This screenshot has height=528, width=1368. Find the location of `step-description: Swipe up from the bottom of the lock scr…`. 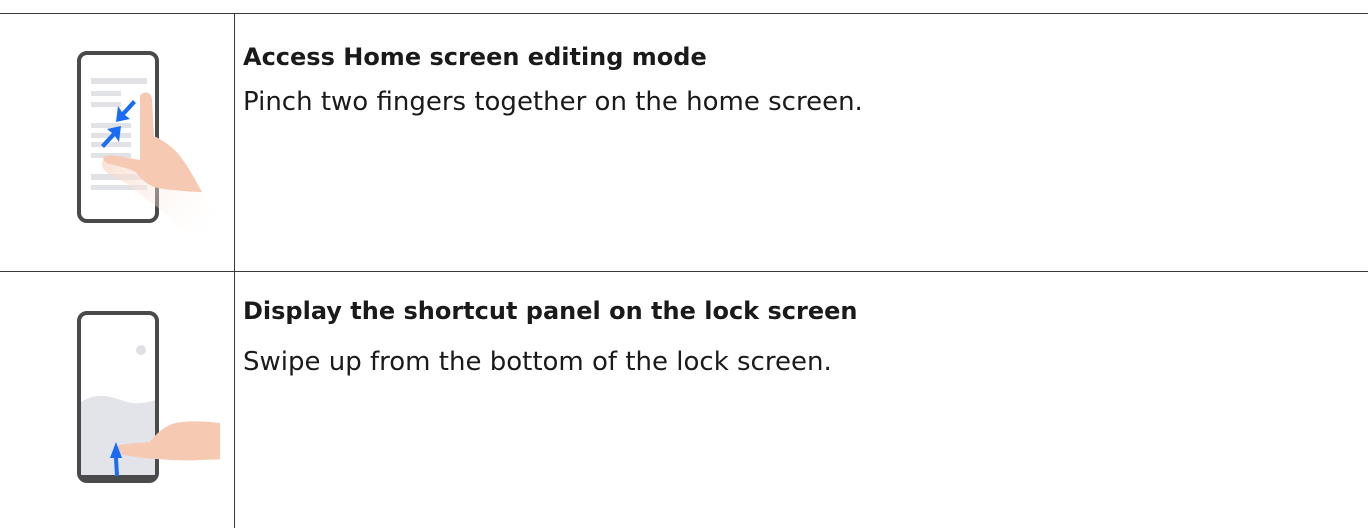

step-description: Swipe up from the bottom of the lock scr… is located at coordinates (537, 362).